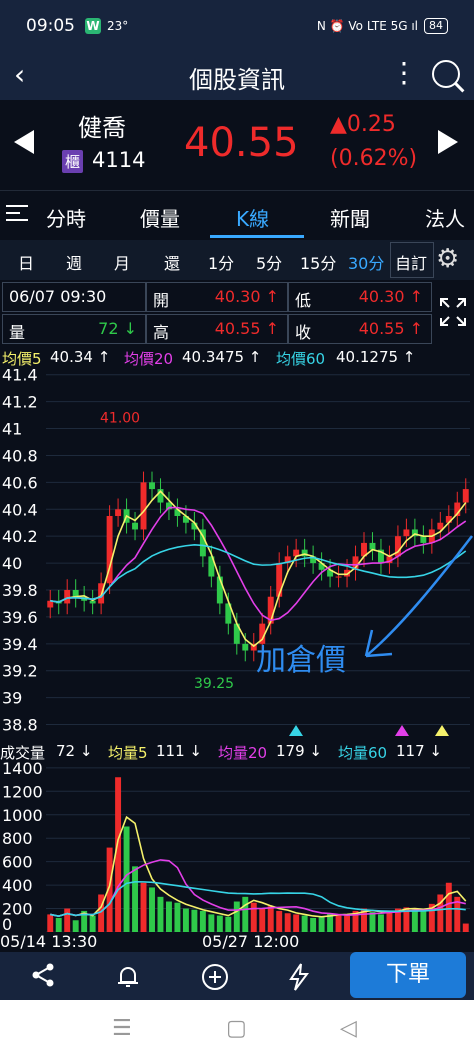 The image size is (474, 1058). I want to click on period-5min: 5分, so click(269, 262).